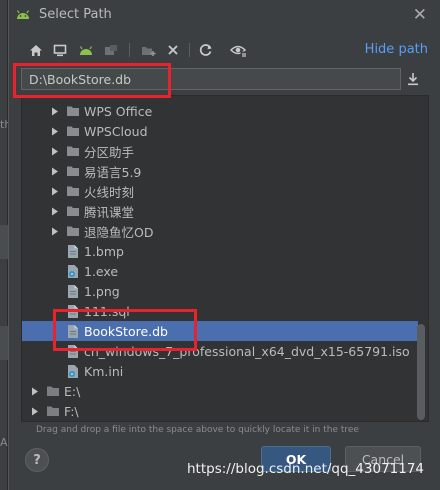  What do you see at coordinates (220, 171) in the screenshot?
I see `tree-row: 易语言5.9` at bounding box center [220, 171].